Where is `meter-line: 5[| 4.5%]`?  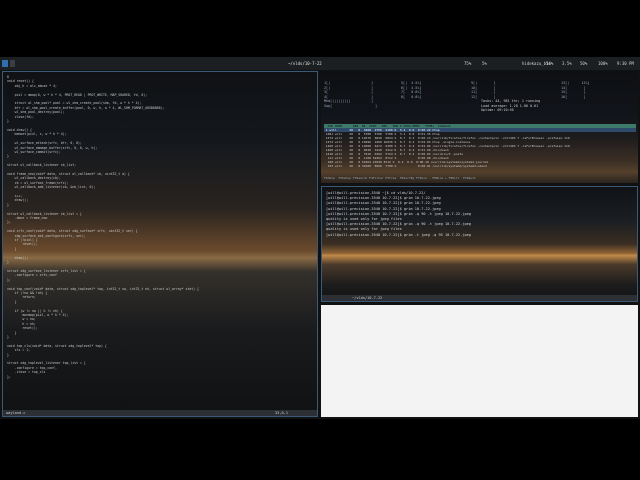 meter-line: 5[| 4.5%] is located at coordinates (411, 83).